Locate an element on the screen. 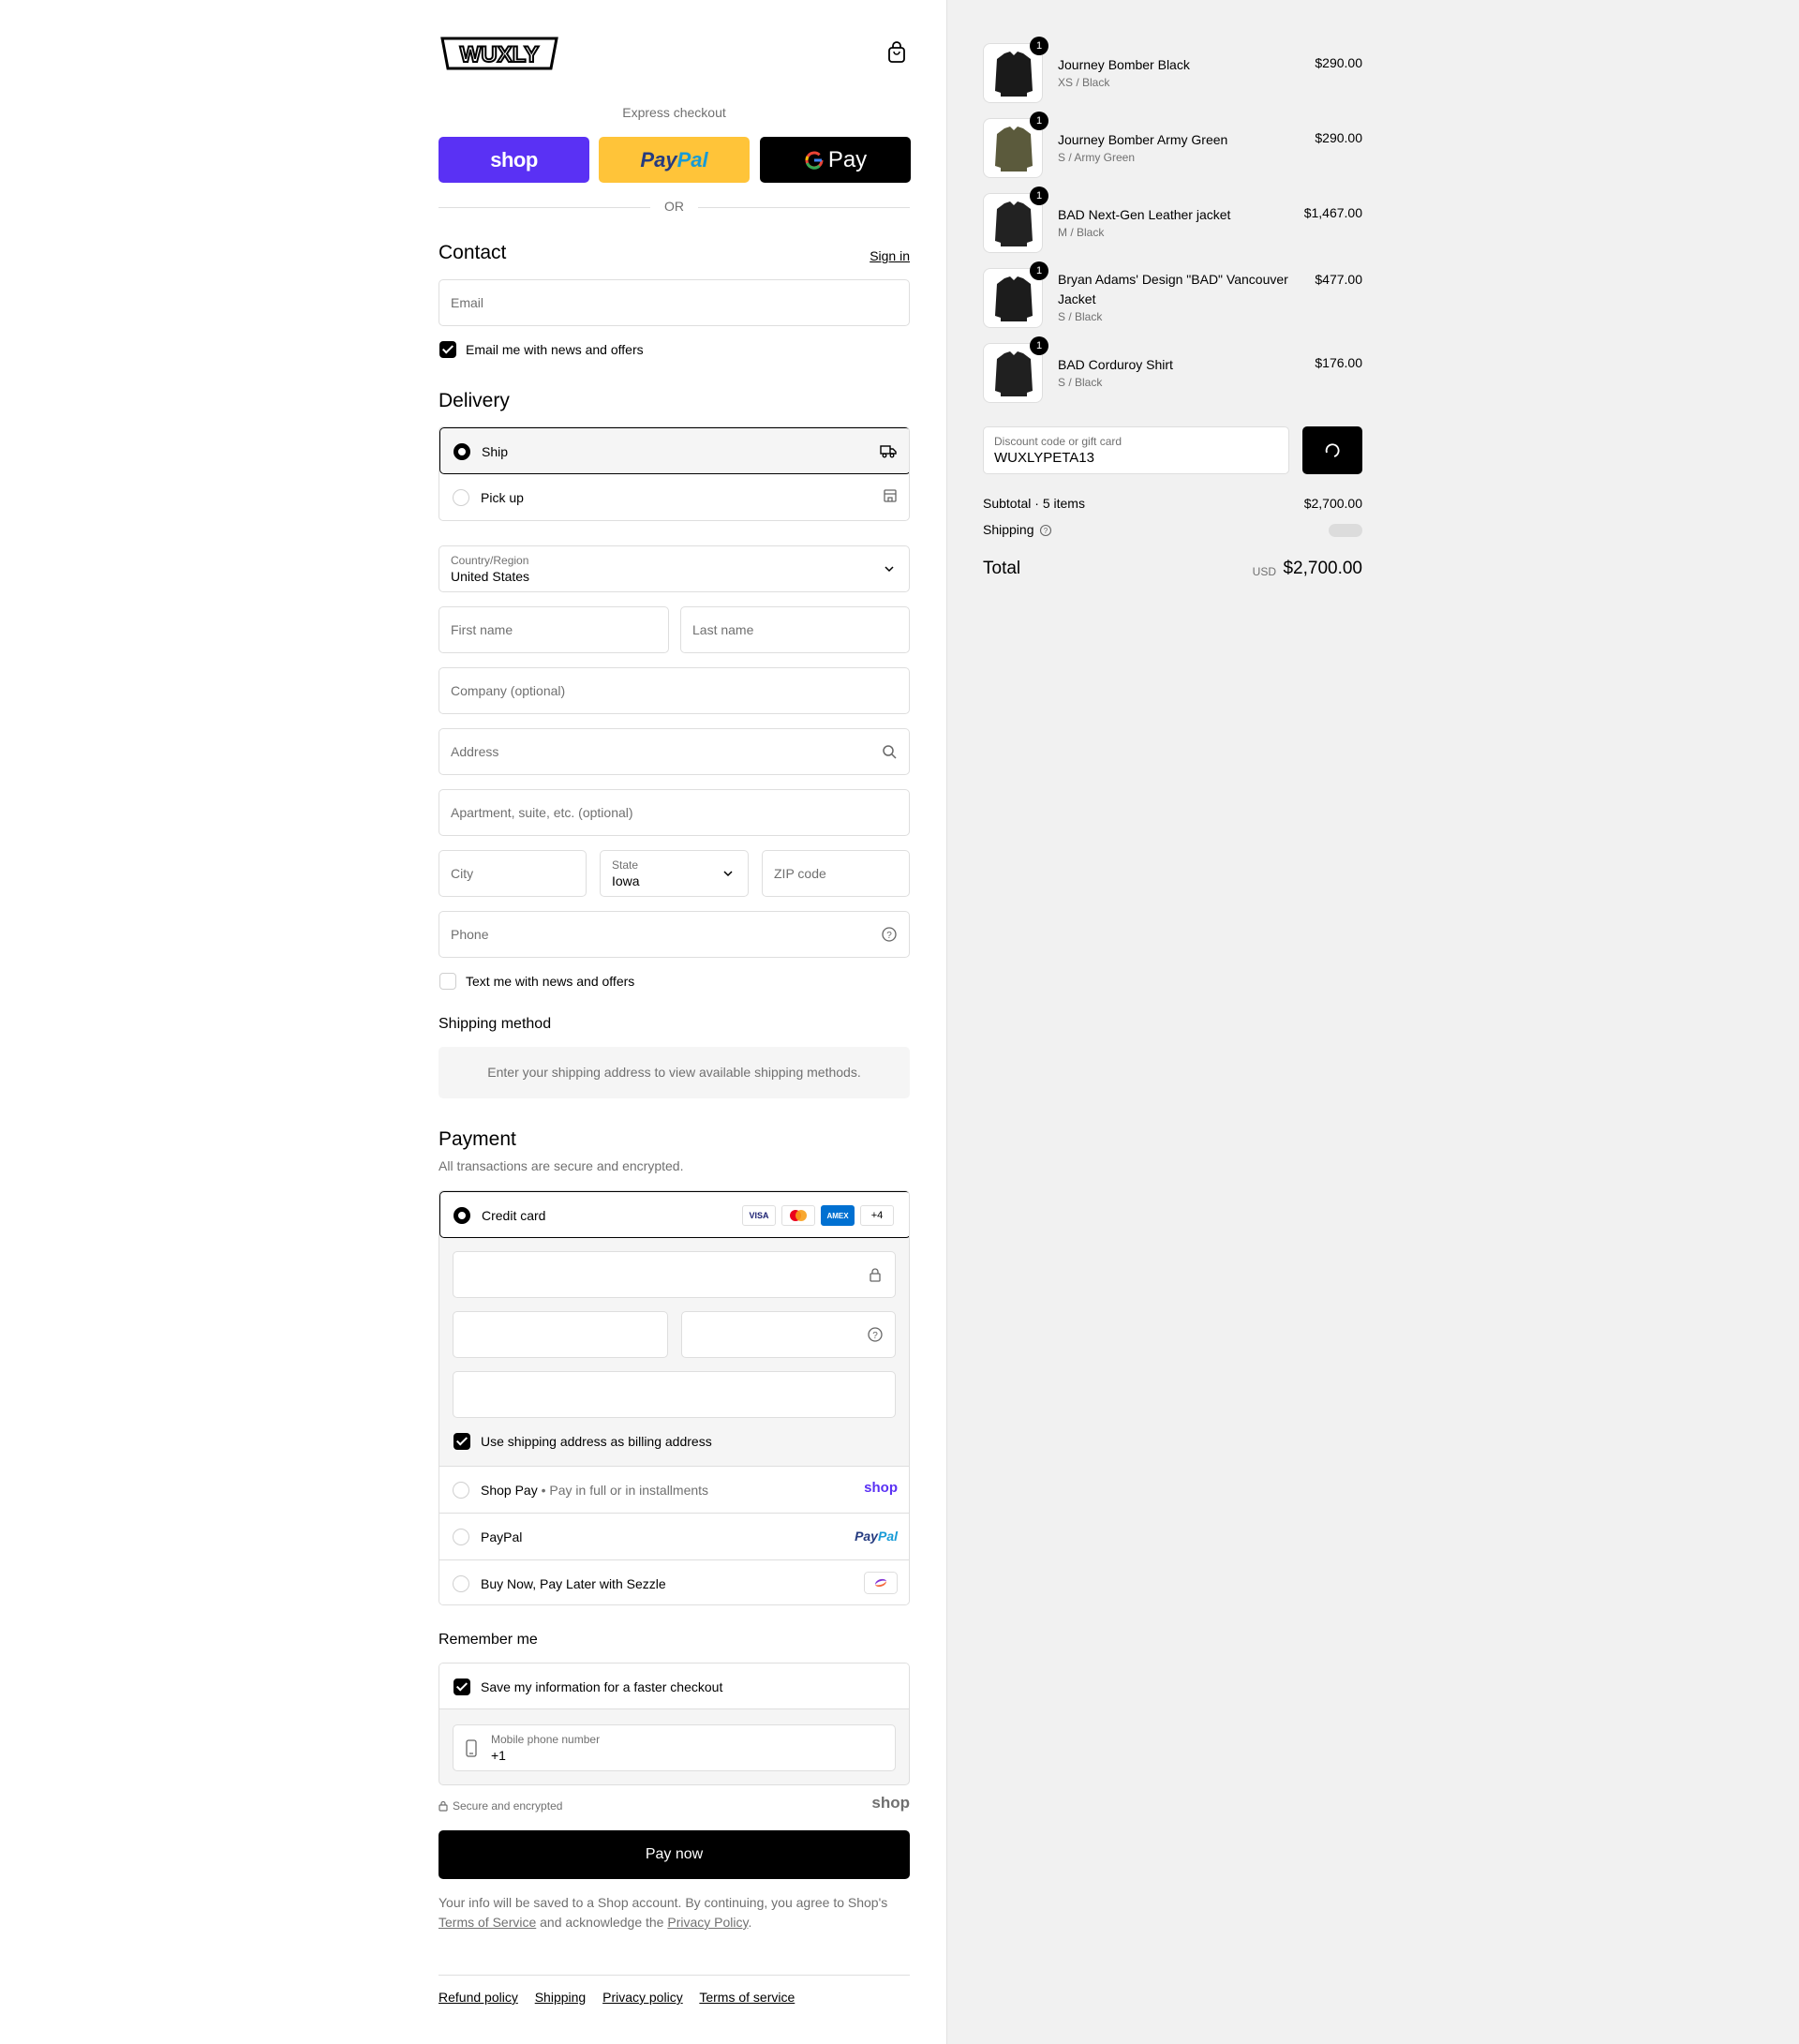  text-news-checkbox is located at coordinates (447, 982).